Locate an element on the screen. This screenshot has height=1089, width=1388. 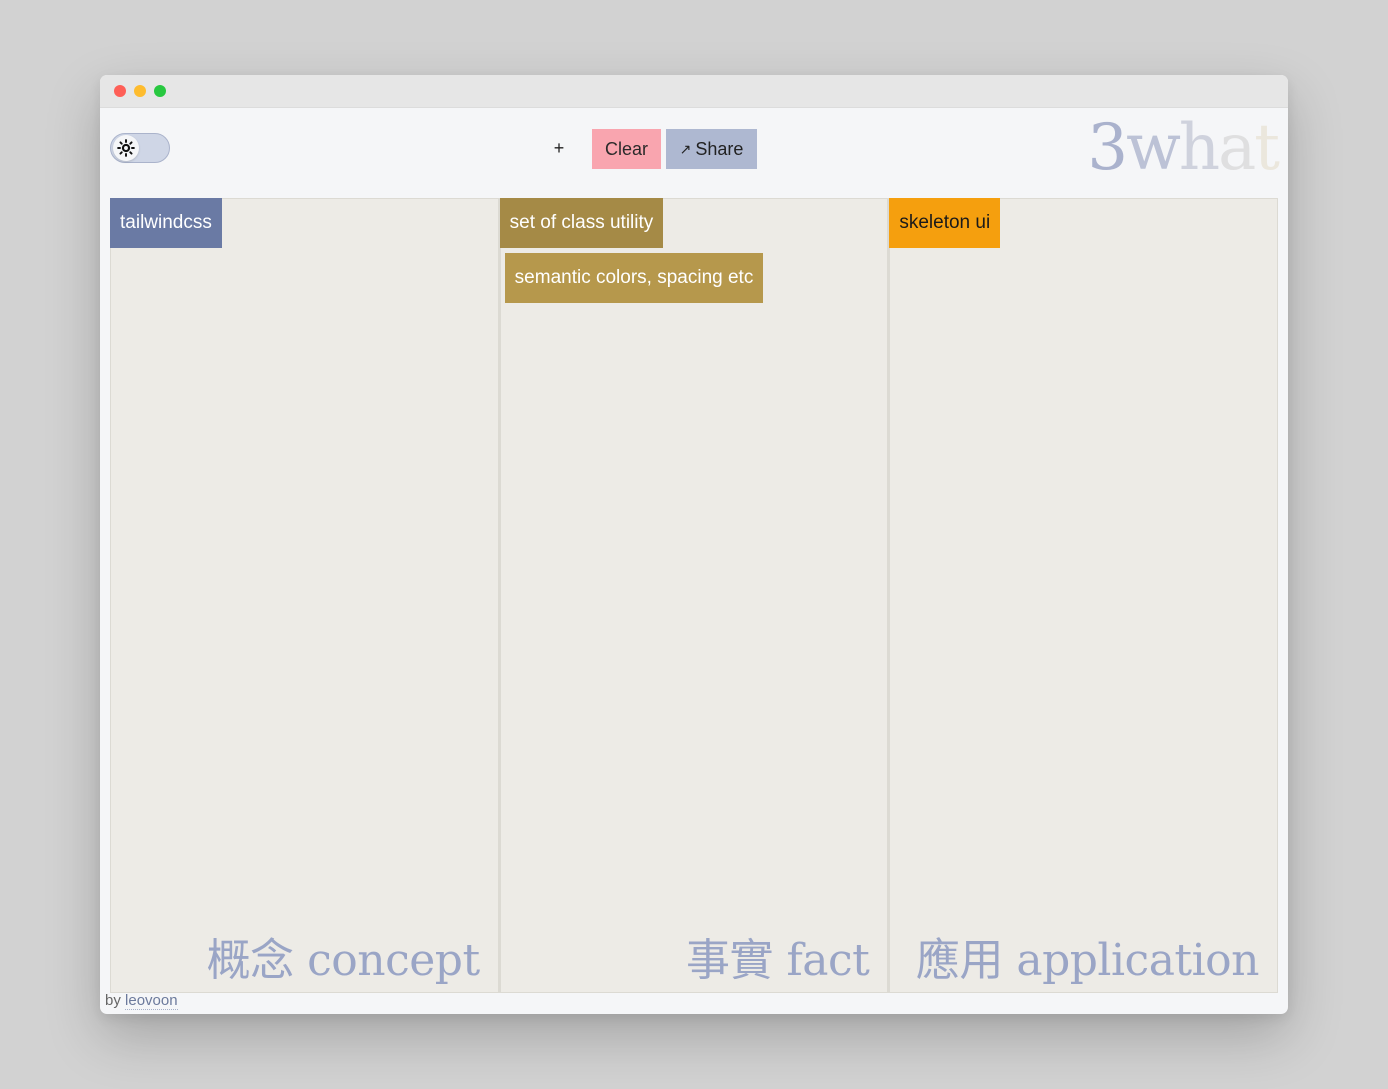
card: semantic colors, spacing etc is located at coordinates (634, 278).